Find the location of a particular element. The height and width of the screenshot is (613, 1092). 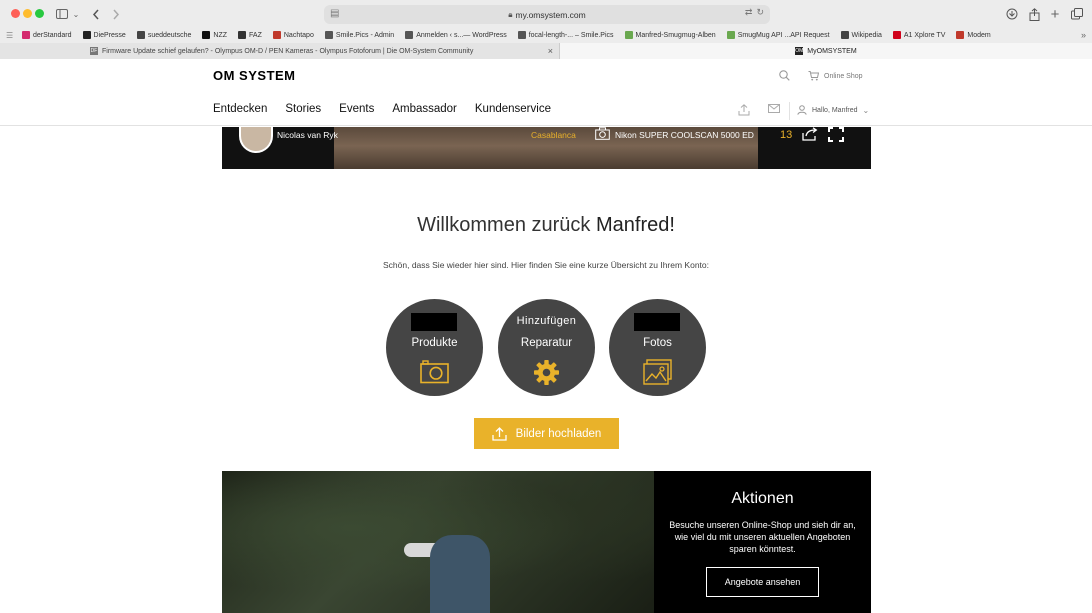

bookmark-label: Nachtapo is located at coordinates (298, 35).